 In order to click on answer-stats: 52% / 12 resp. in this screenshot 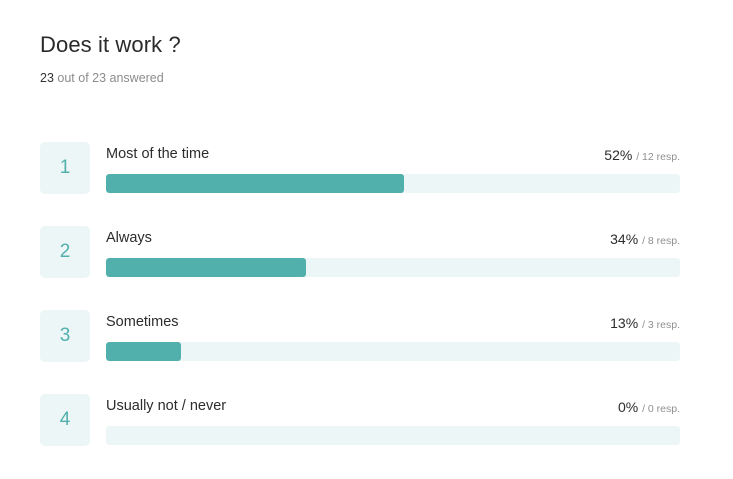, I will do `click(642, 155)`.